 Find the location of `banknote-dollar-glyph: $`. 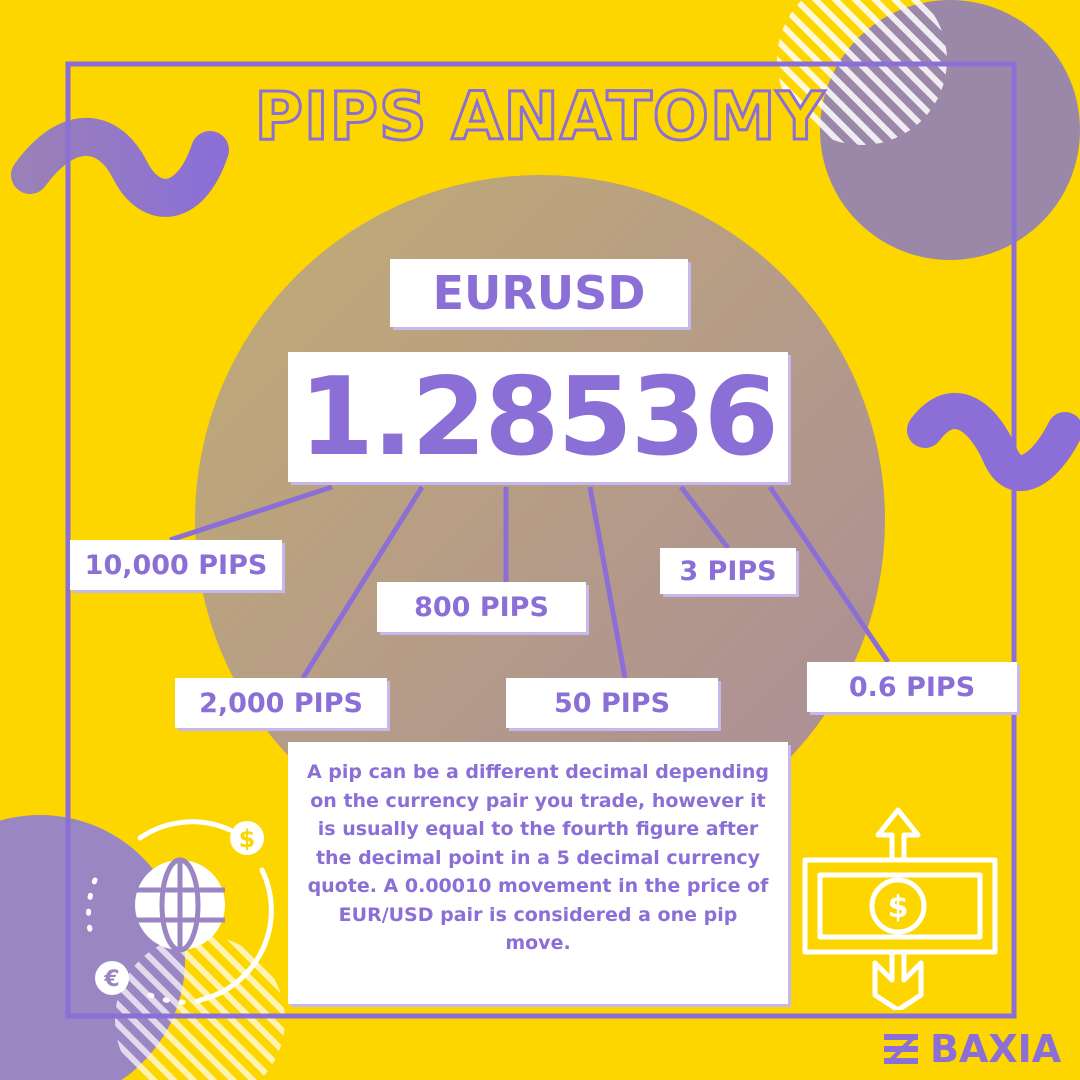

banknote-dollar-glyph: $ is located at coordinates (898, 907).